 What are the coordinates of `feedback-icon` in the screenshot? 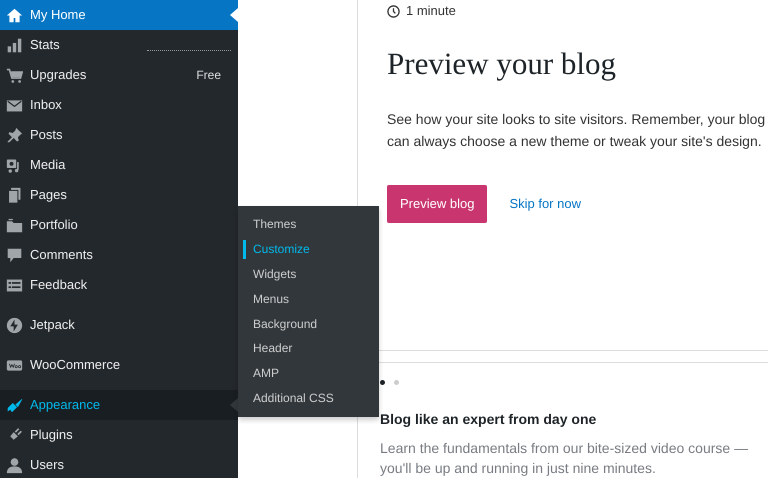 It's located at (14, 285).